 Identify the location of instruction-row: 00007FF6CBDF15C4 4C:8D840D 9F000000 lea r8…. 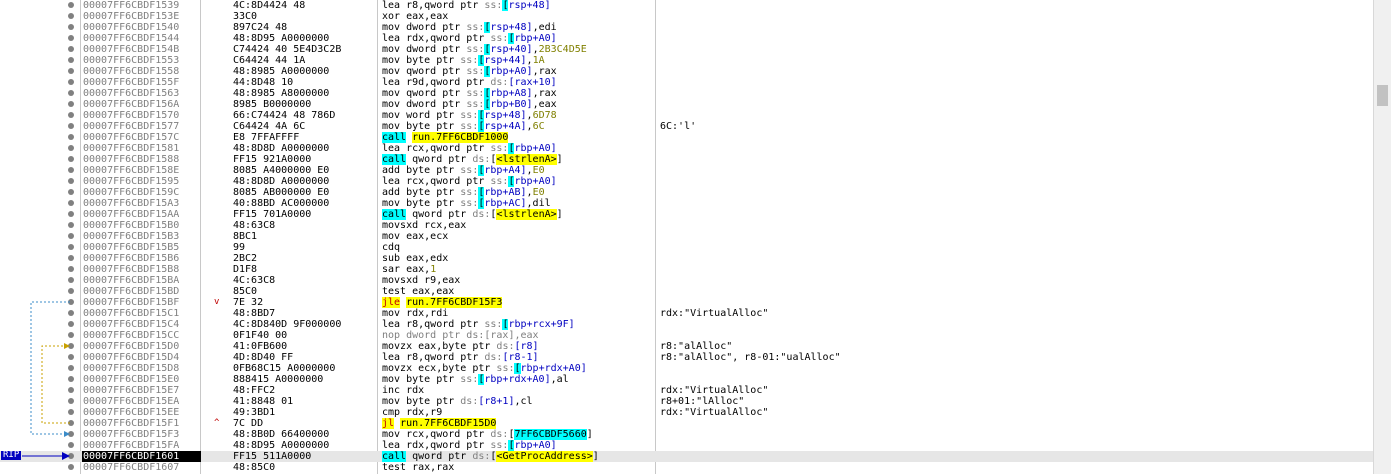
(687, 324).